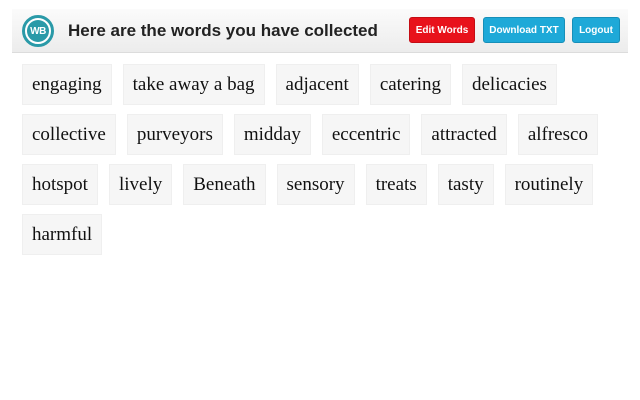  Describe the element at coordinates (317, 84) in the screenshot. I see `word-chip: adjacent` at that location.